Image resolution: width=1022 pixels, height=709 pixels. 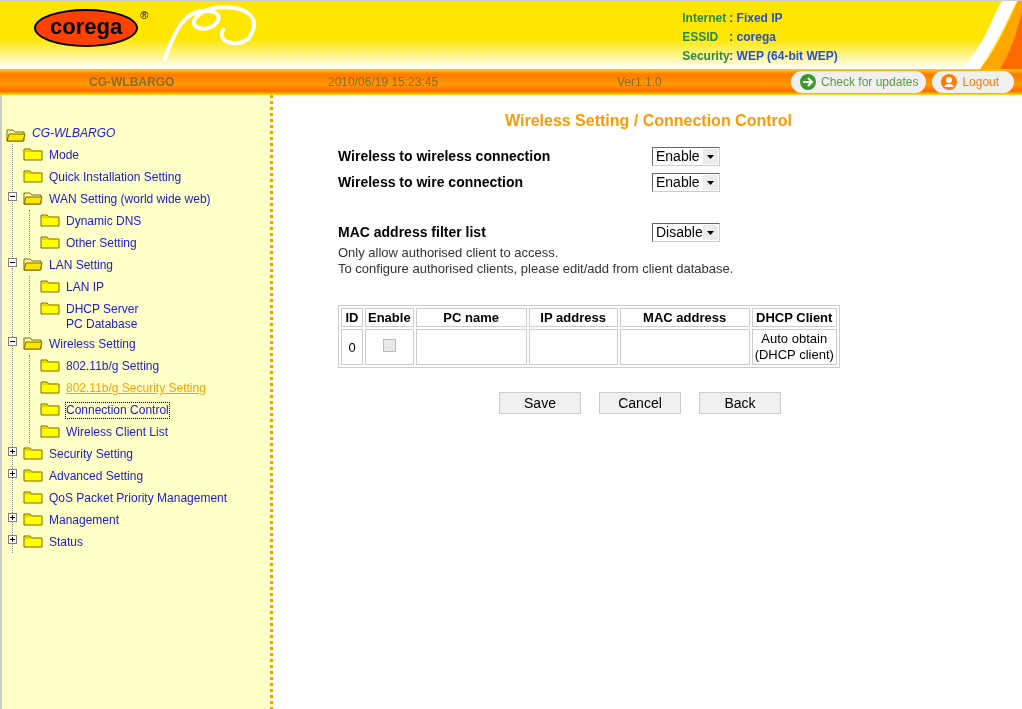 I want to click on info-value: : WEP (64-bit WEP), so click(x=783, y=57).